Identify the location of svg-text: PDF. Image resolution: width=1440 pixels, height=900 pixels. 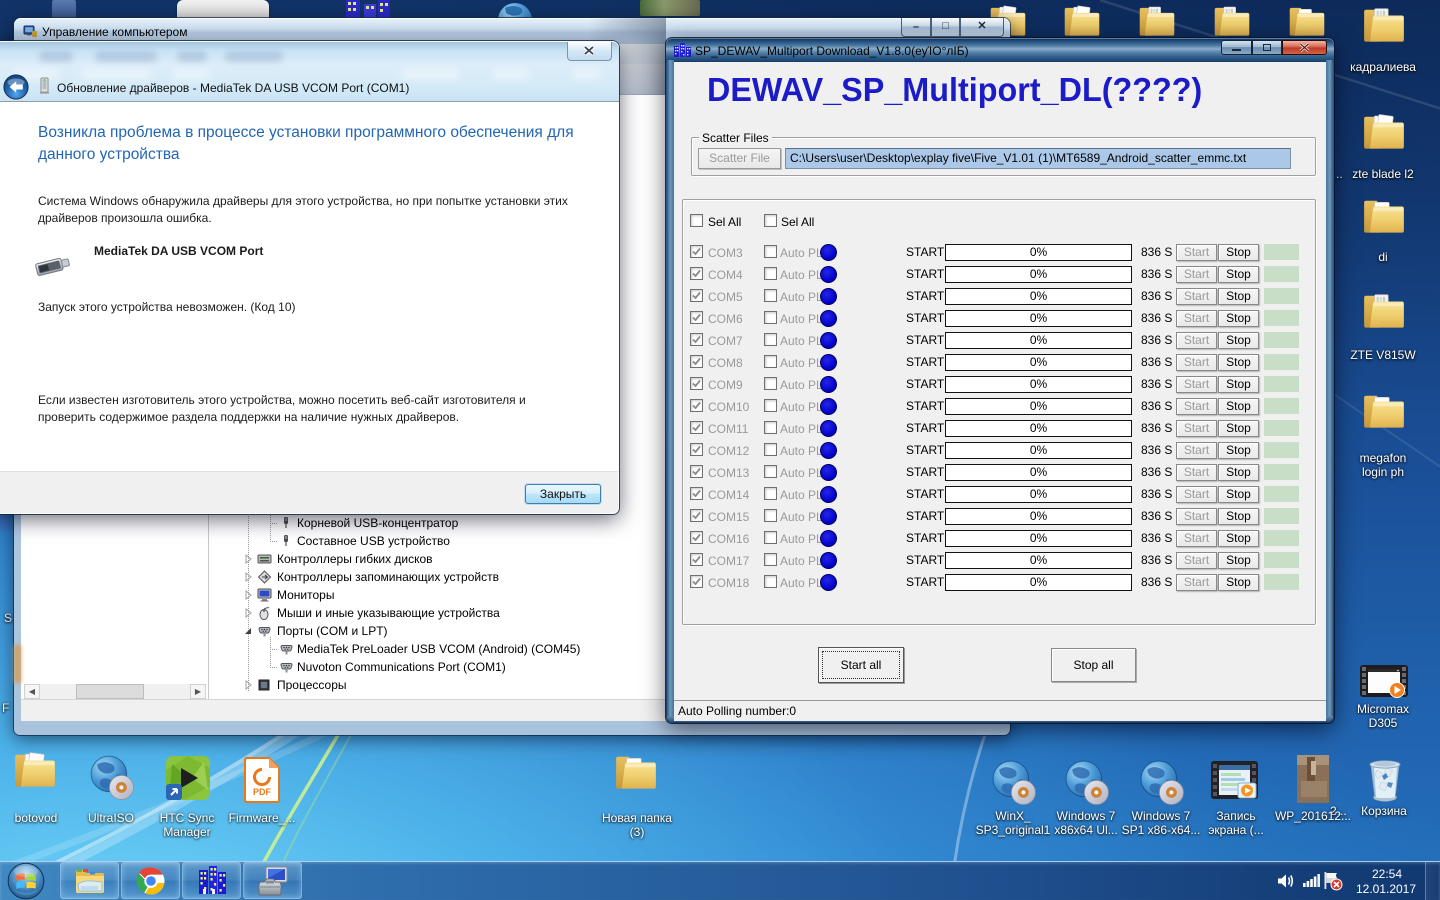
(262, 792).